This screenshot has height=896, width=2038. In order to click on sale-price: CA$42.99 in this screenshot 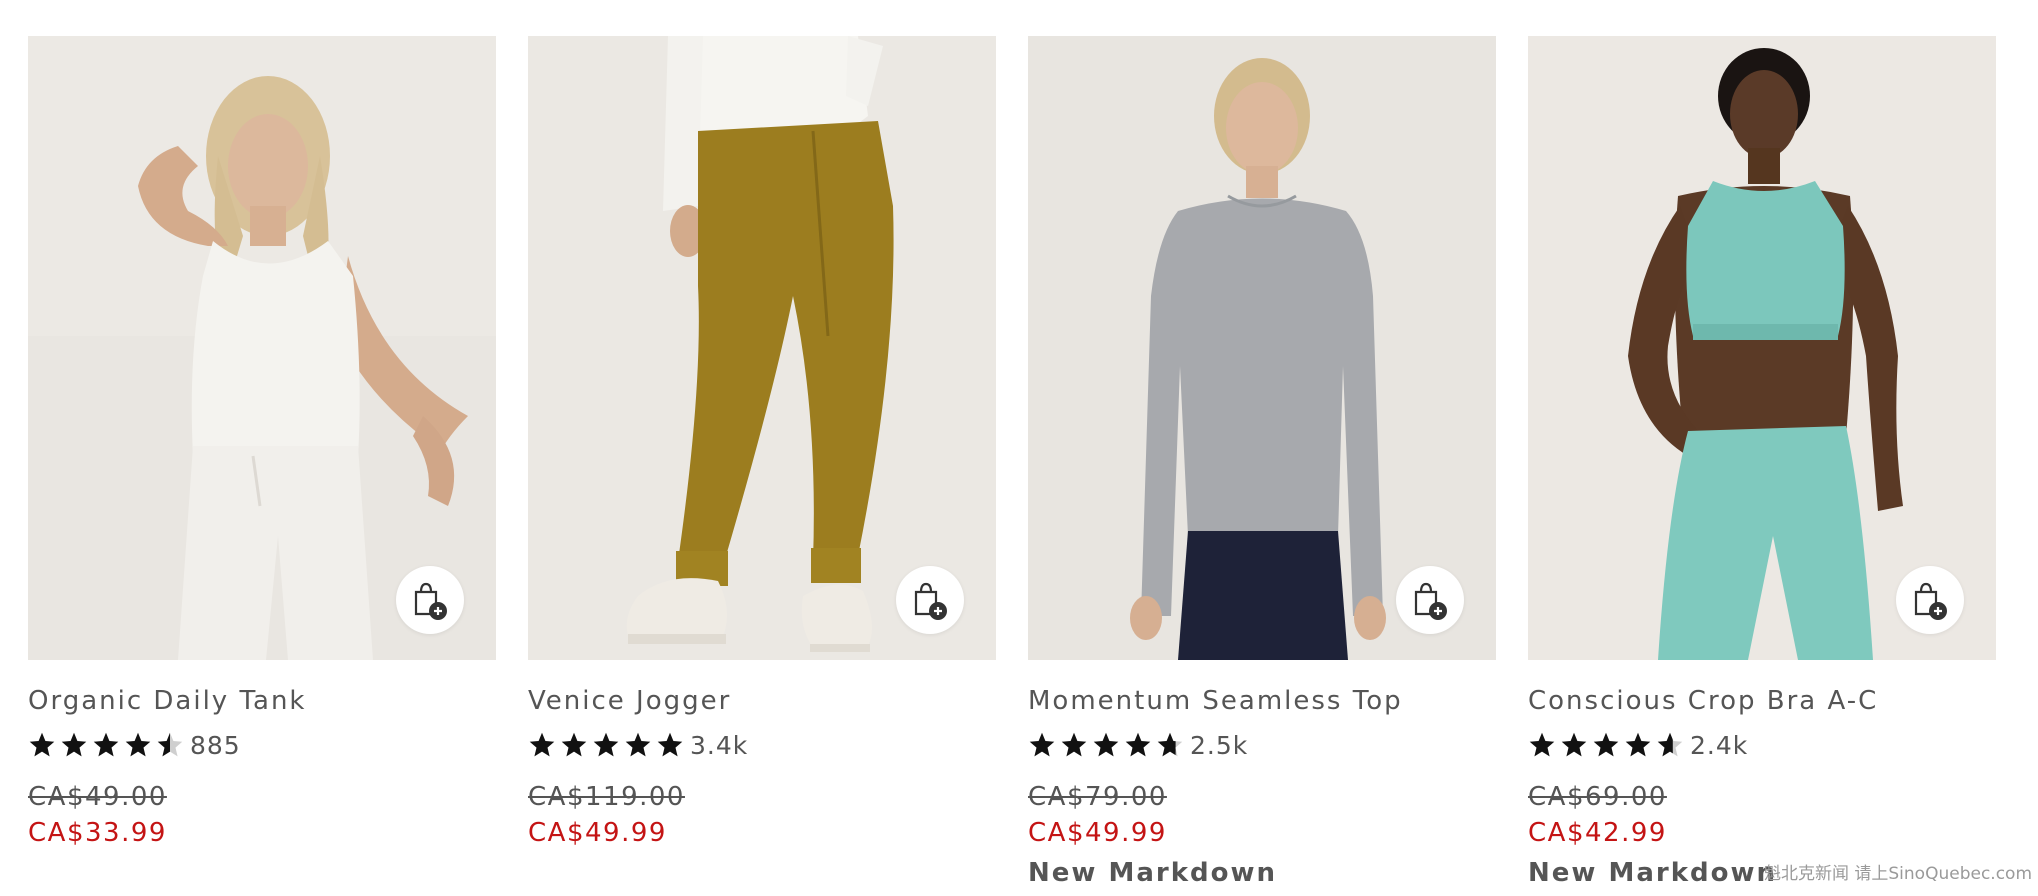, I will do `click(1597, 833)`.